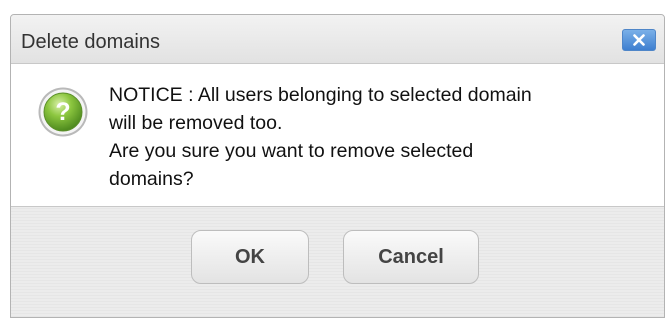 The image size is (665, 318). Describe the element at coordinates (90, 42) in the screenshot. I see `dialog-title: Delete domains` at that location.